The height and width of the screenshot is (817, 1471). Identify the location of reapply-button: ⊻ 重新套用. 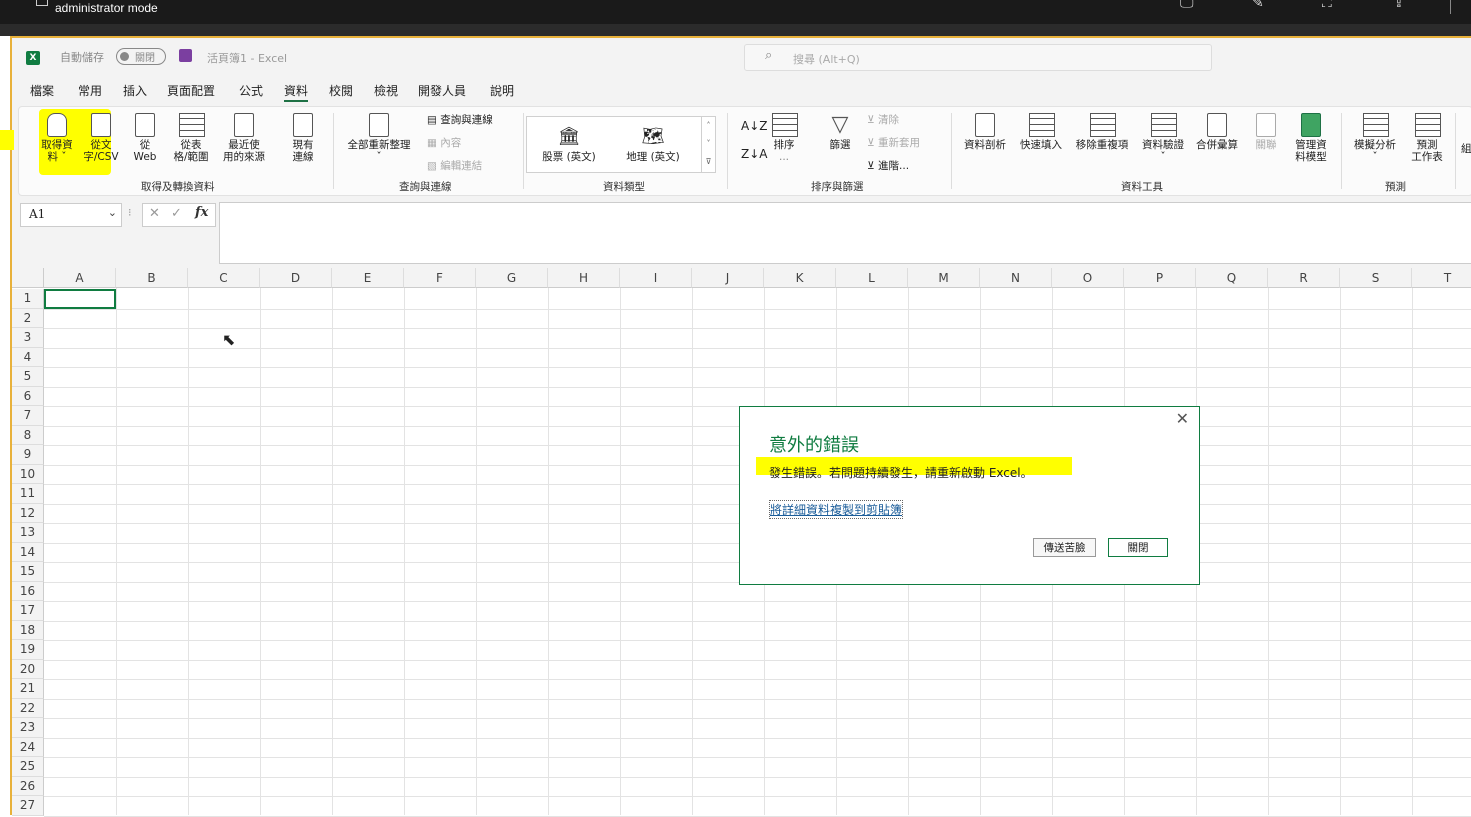
(893, 142).